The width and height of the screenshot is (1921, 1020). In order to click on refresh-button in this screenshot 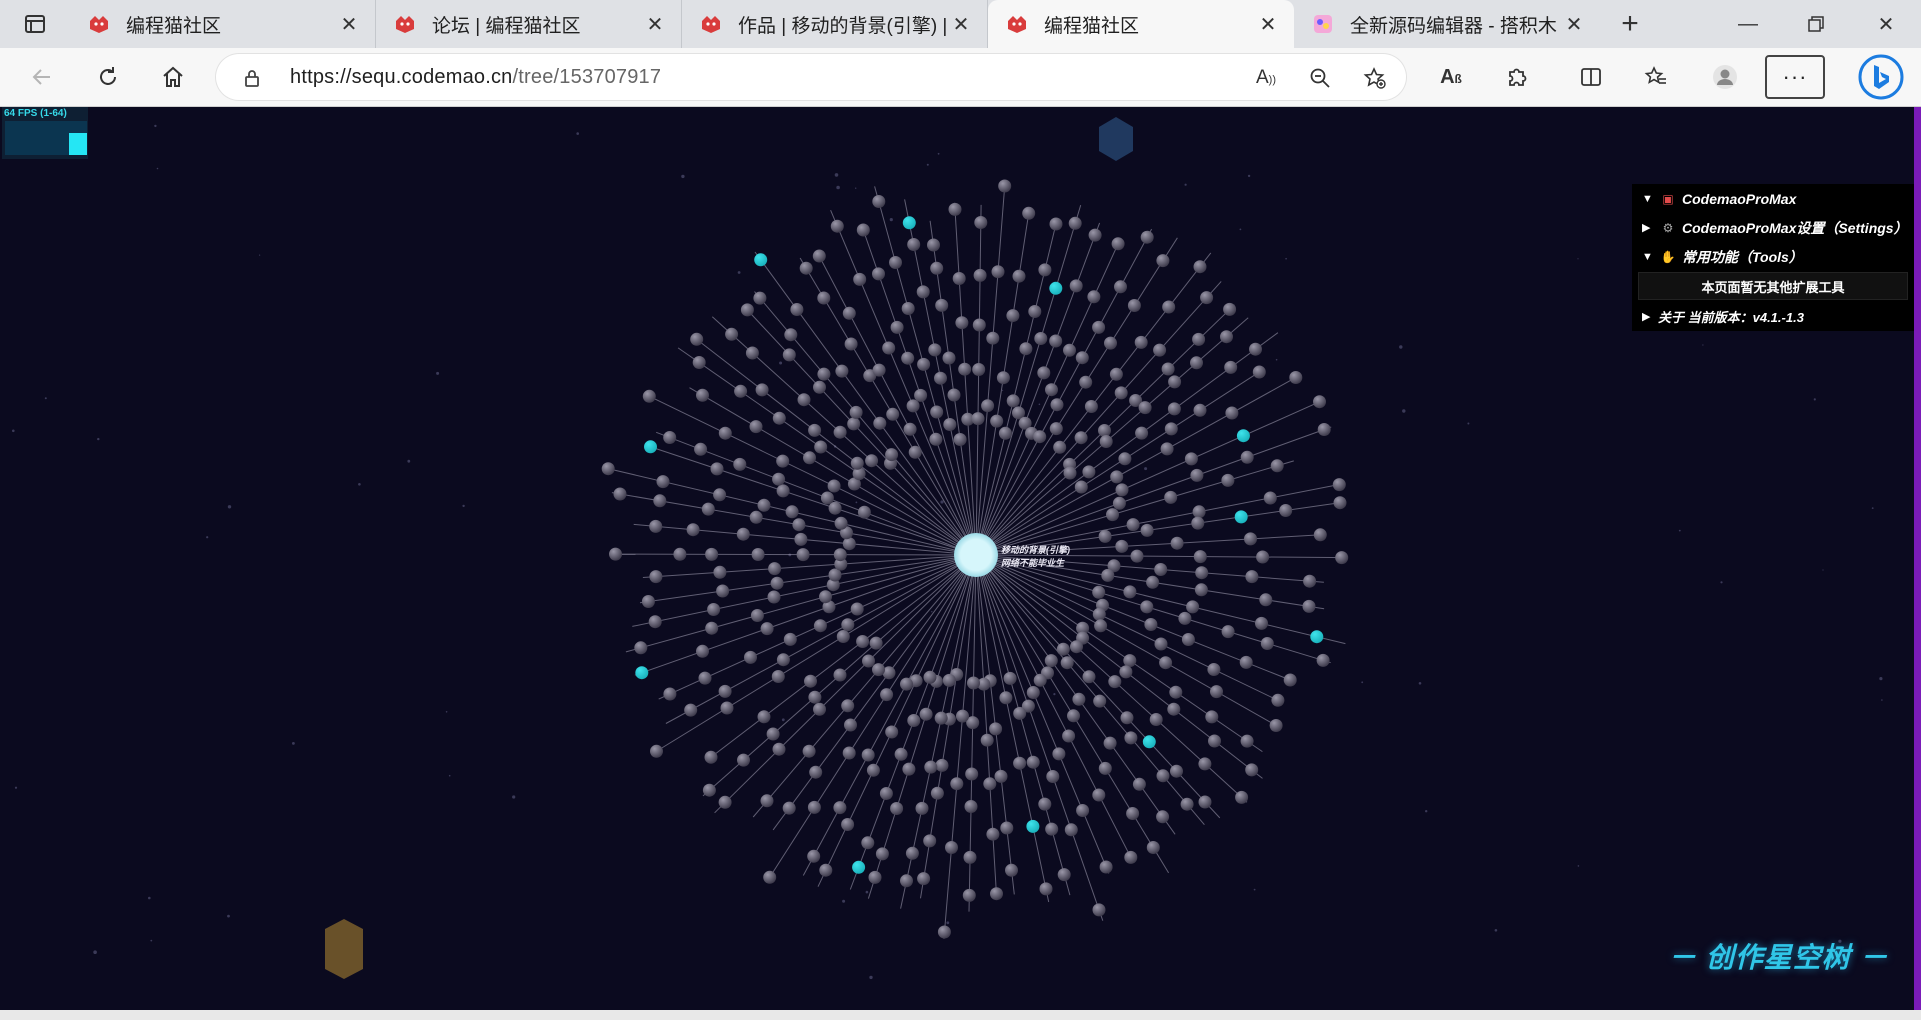, I will do `click(108, 77)`.